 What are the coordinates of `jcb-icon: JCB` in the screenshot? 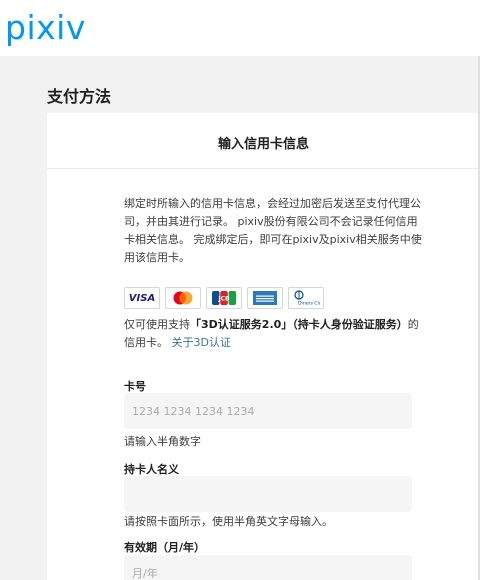 It's located at (224, 298).